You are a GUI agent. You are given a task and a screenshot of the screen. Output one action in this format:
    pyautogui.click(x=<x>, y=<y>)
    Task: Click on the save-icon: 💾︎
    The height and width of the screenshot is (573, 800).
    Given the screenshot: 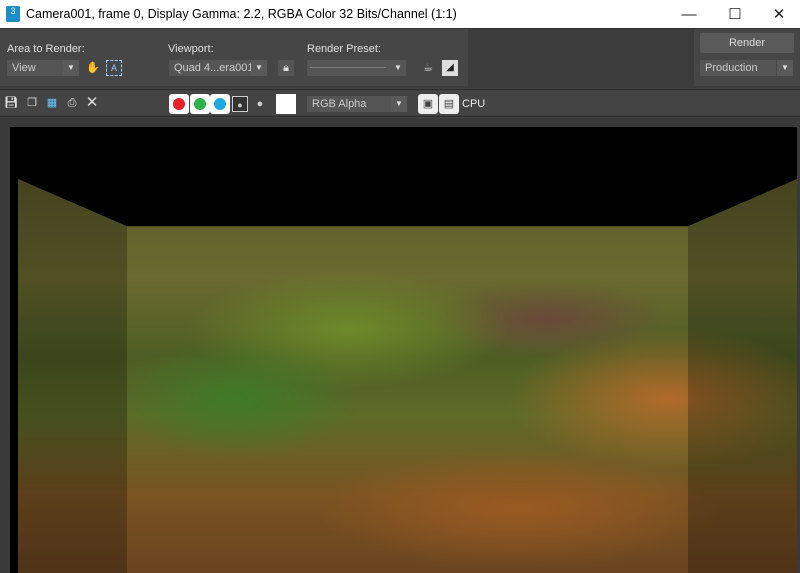 What is the action you would take?
    pyautogui.click(x=11, y=103)
    